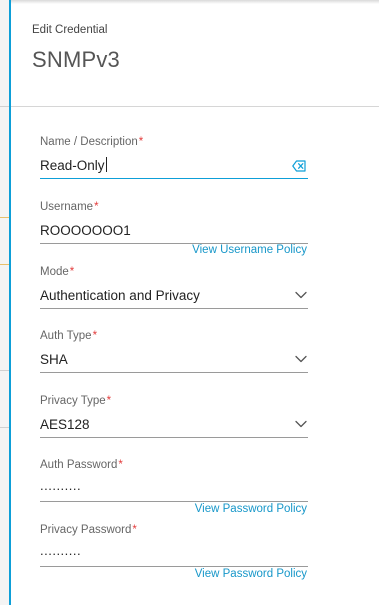 Image resolution: width=379 pixels, height=605 pixels. I want to click on mode-select: Authentication and Privacy, so click(174, 296).